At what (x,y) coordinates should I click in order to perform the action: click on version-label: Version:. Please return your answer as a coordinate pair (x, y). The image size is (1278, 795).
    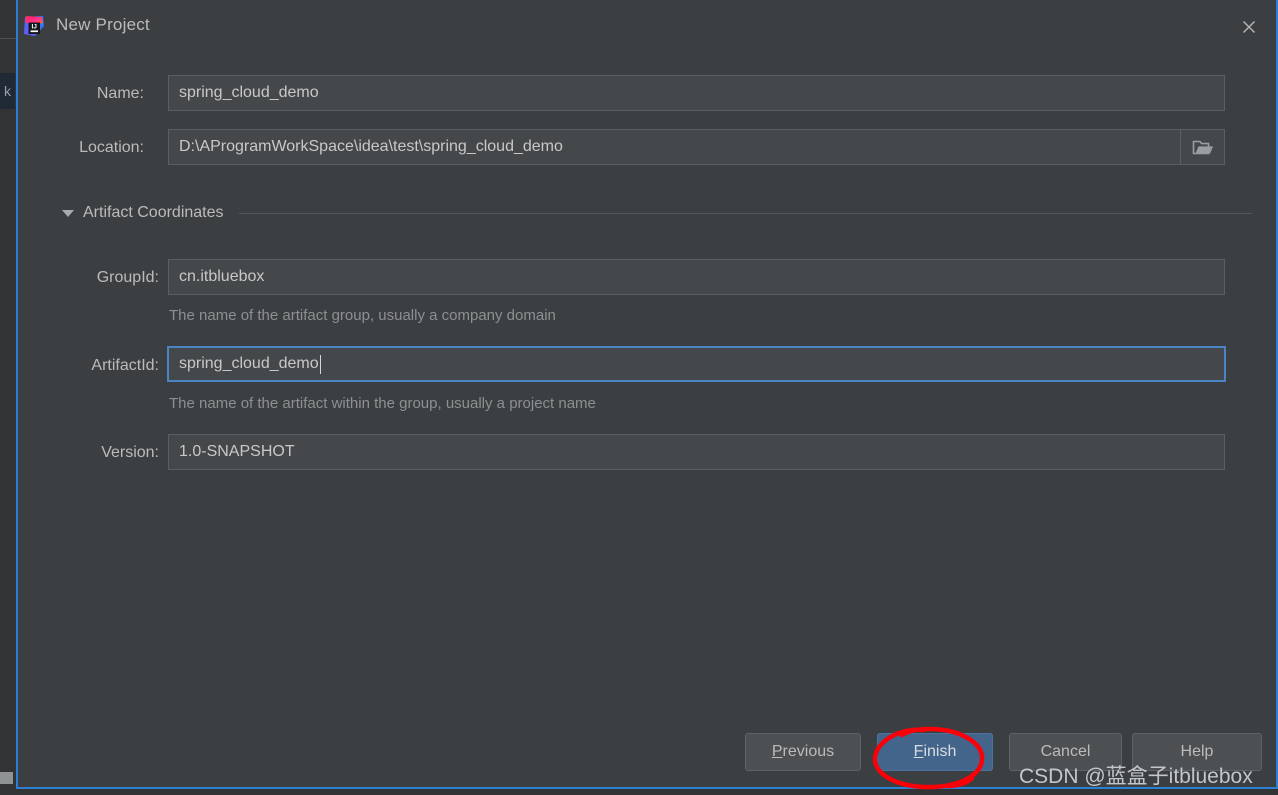
    Looking at the image, I should click on (130, 452).